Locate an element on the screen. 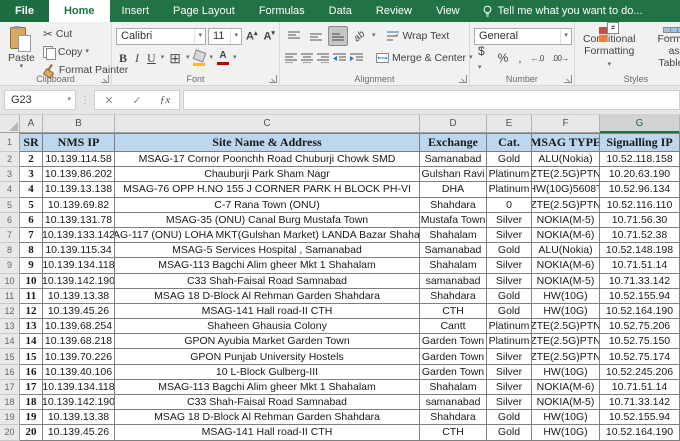  column-header-E: E is located at coordinates (509, 124).